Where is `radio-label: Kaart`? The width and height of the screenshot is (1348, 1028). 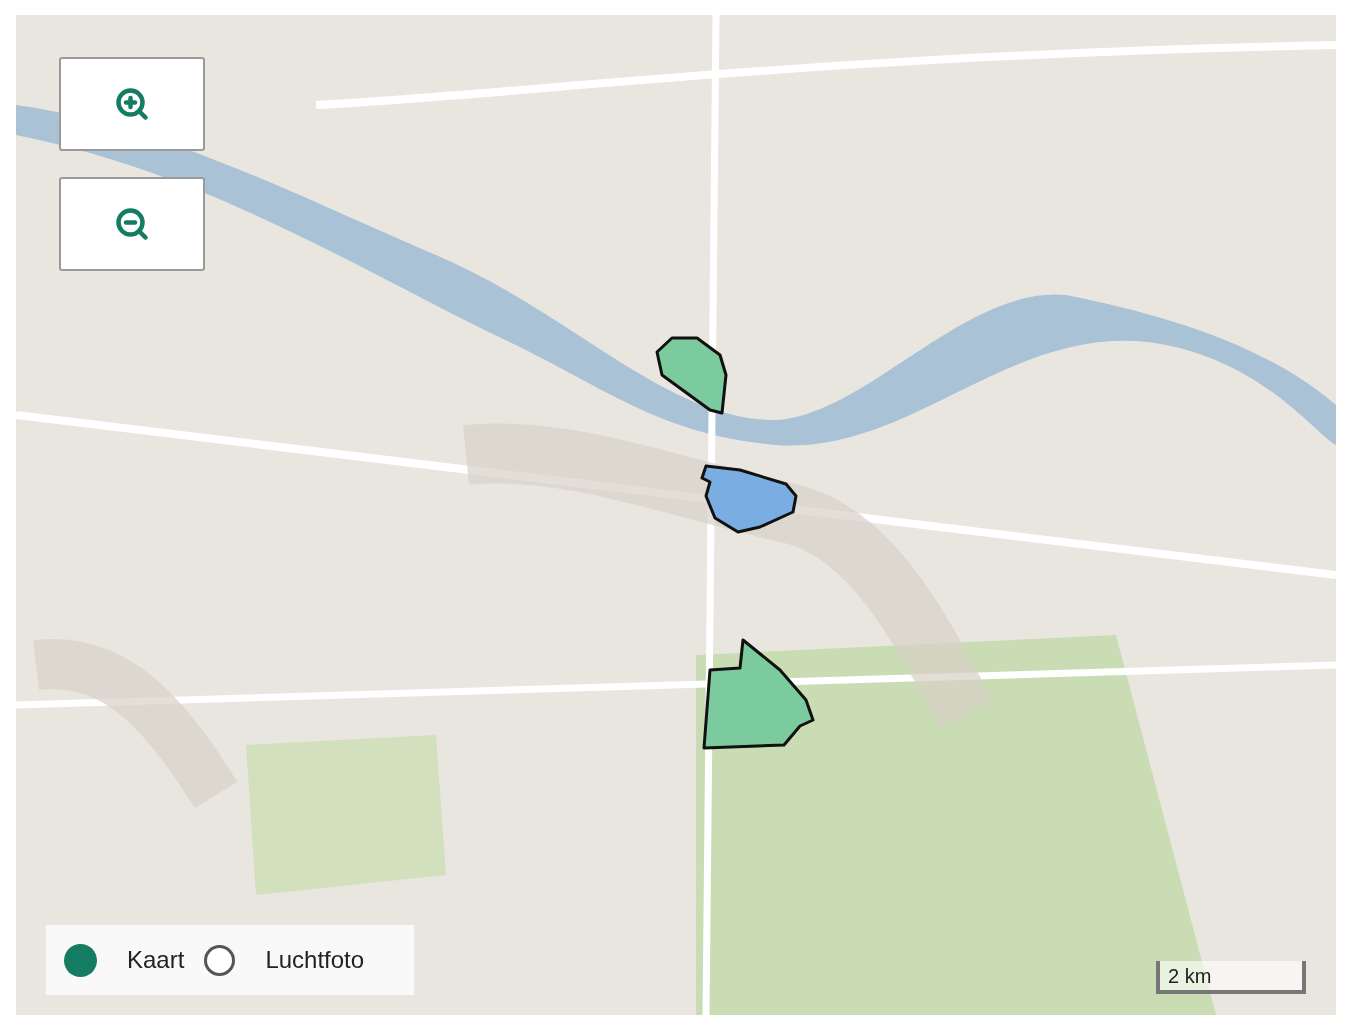 radio-label: Kaart is located at coordinates (156, 960).